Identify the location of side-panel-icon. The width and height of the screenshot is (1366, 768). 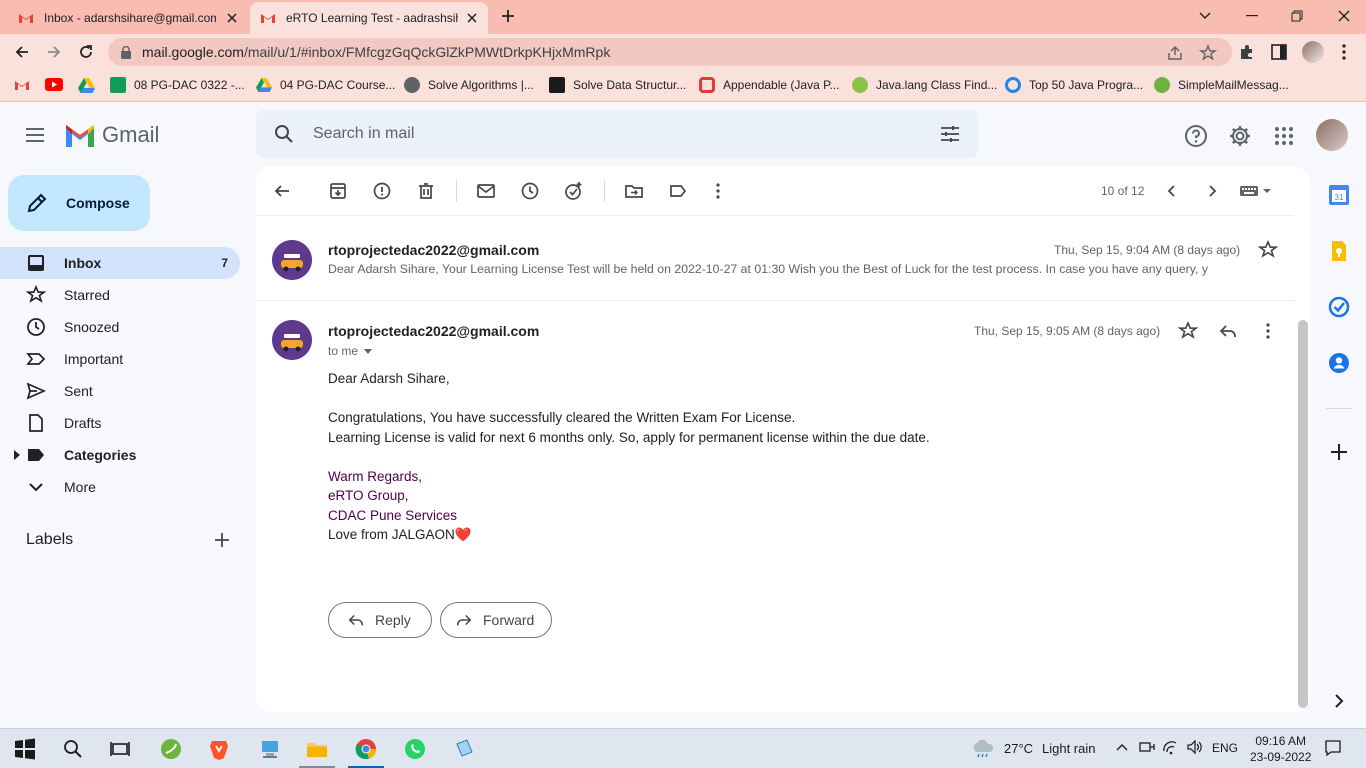
(1279, 52).